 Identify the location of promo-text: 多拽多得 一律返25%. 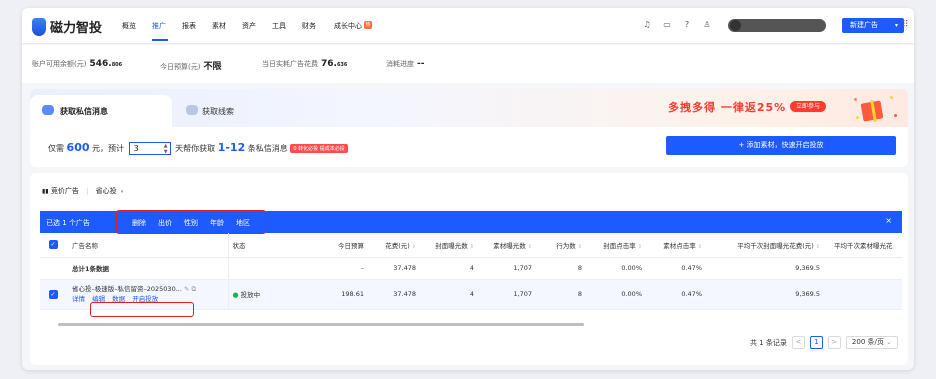
(727, 107).